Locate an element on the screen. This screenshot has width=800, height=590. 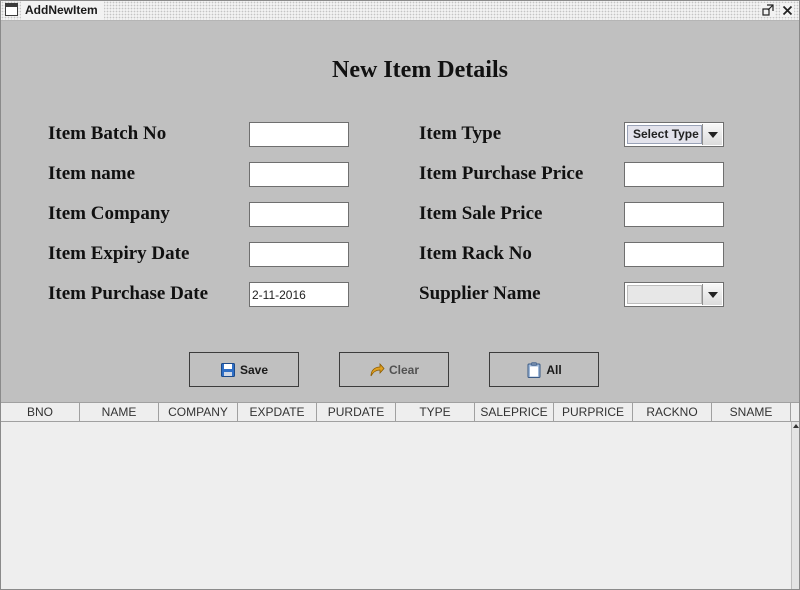
scroll-up-icon is located at coordinates (796, 426).